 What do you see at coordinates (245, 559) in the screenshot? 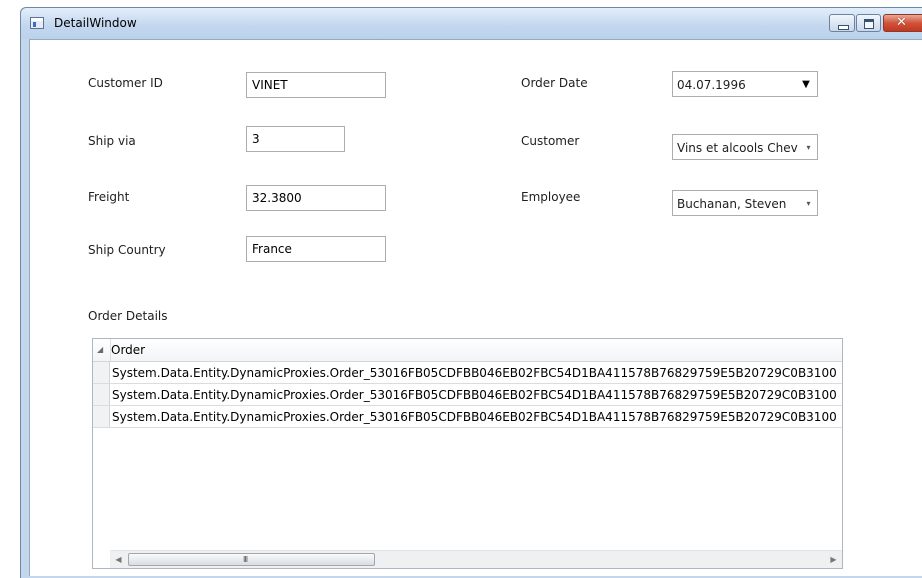
I see `grip-icon: III` at bounding box center [245, 559].